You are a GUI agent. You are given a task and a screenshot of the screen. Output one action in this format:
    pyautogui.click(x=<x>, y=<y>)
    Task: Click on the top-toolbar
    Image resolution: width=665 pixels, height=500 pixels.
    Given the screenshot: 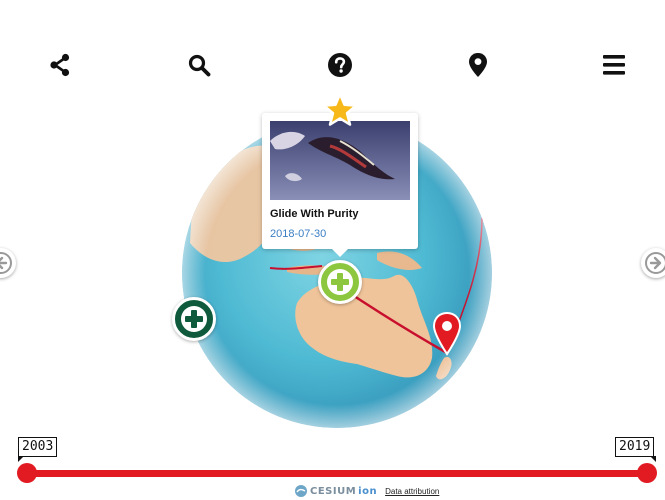 What is the action you would take?
    pyautogui.click(x=332, y=65)
    